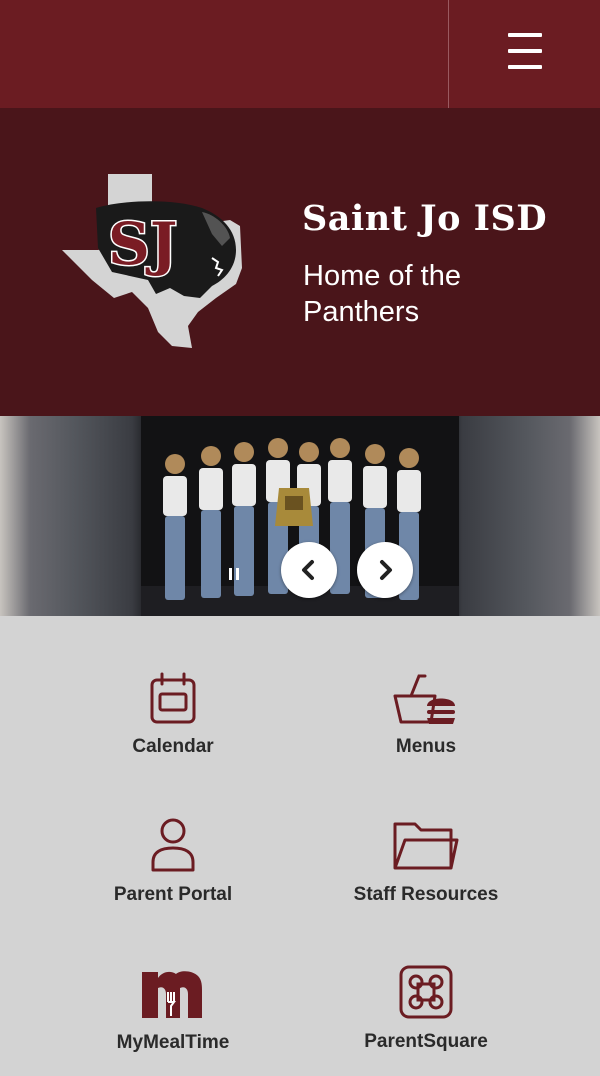  I want to click on calendar-icon, so click(173, 698).